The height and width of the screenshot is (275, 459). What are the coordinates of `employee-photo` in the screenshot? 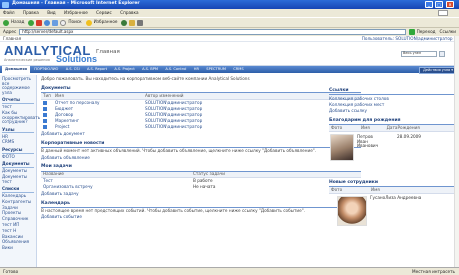 It's located at (352, 211).